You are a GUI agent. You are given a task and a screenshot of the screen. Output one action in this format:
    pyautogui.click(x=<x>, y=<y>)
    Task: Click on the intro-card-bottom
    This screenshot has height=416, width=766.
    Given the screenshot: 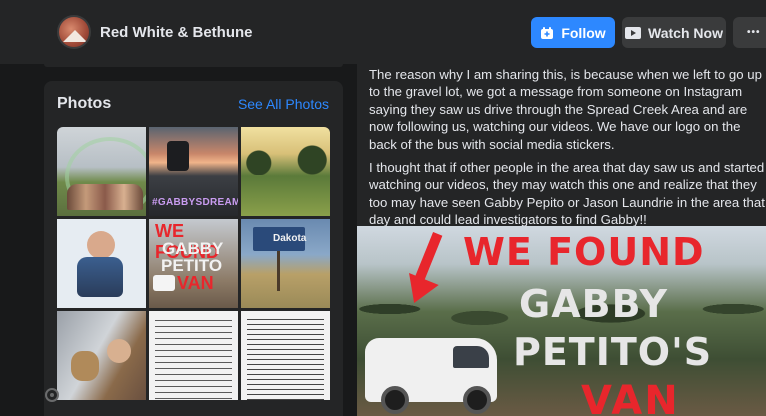 What is the action you would take?
    pyautogui.click(x=193, y=65)
    